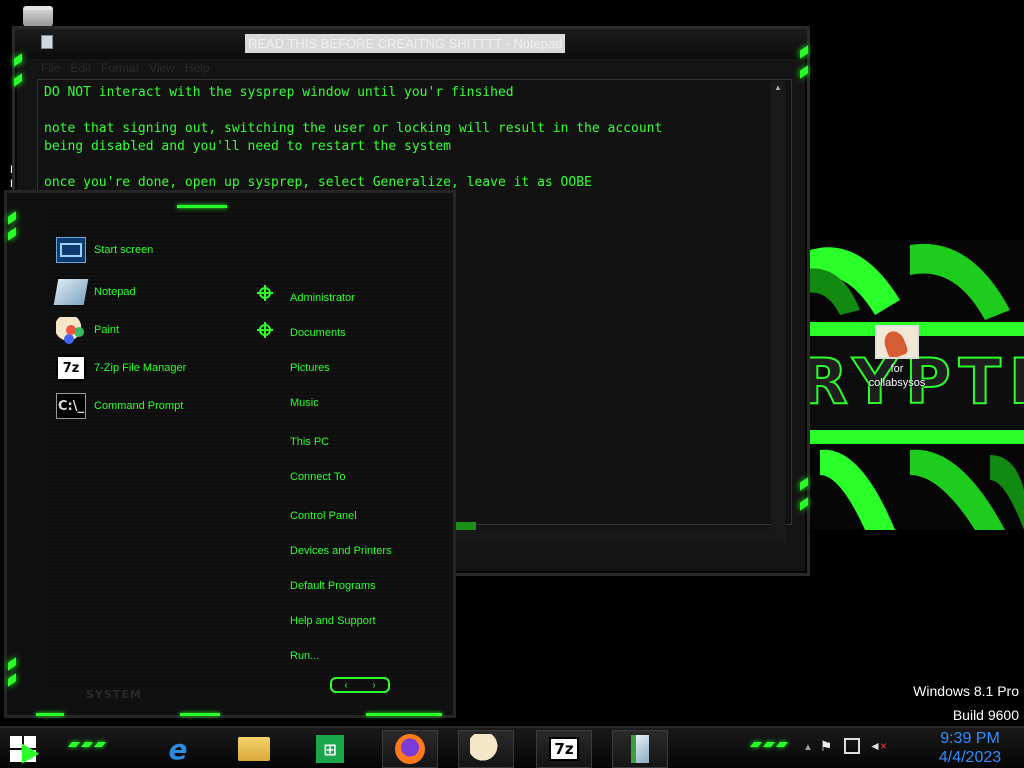  What do you see at coordinates (140, 368) in the screenshot?
I see `start-app-label: 7-Zip File Manager` at bounding box center [140, 368].